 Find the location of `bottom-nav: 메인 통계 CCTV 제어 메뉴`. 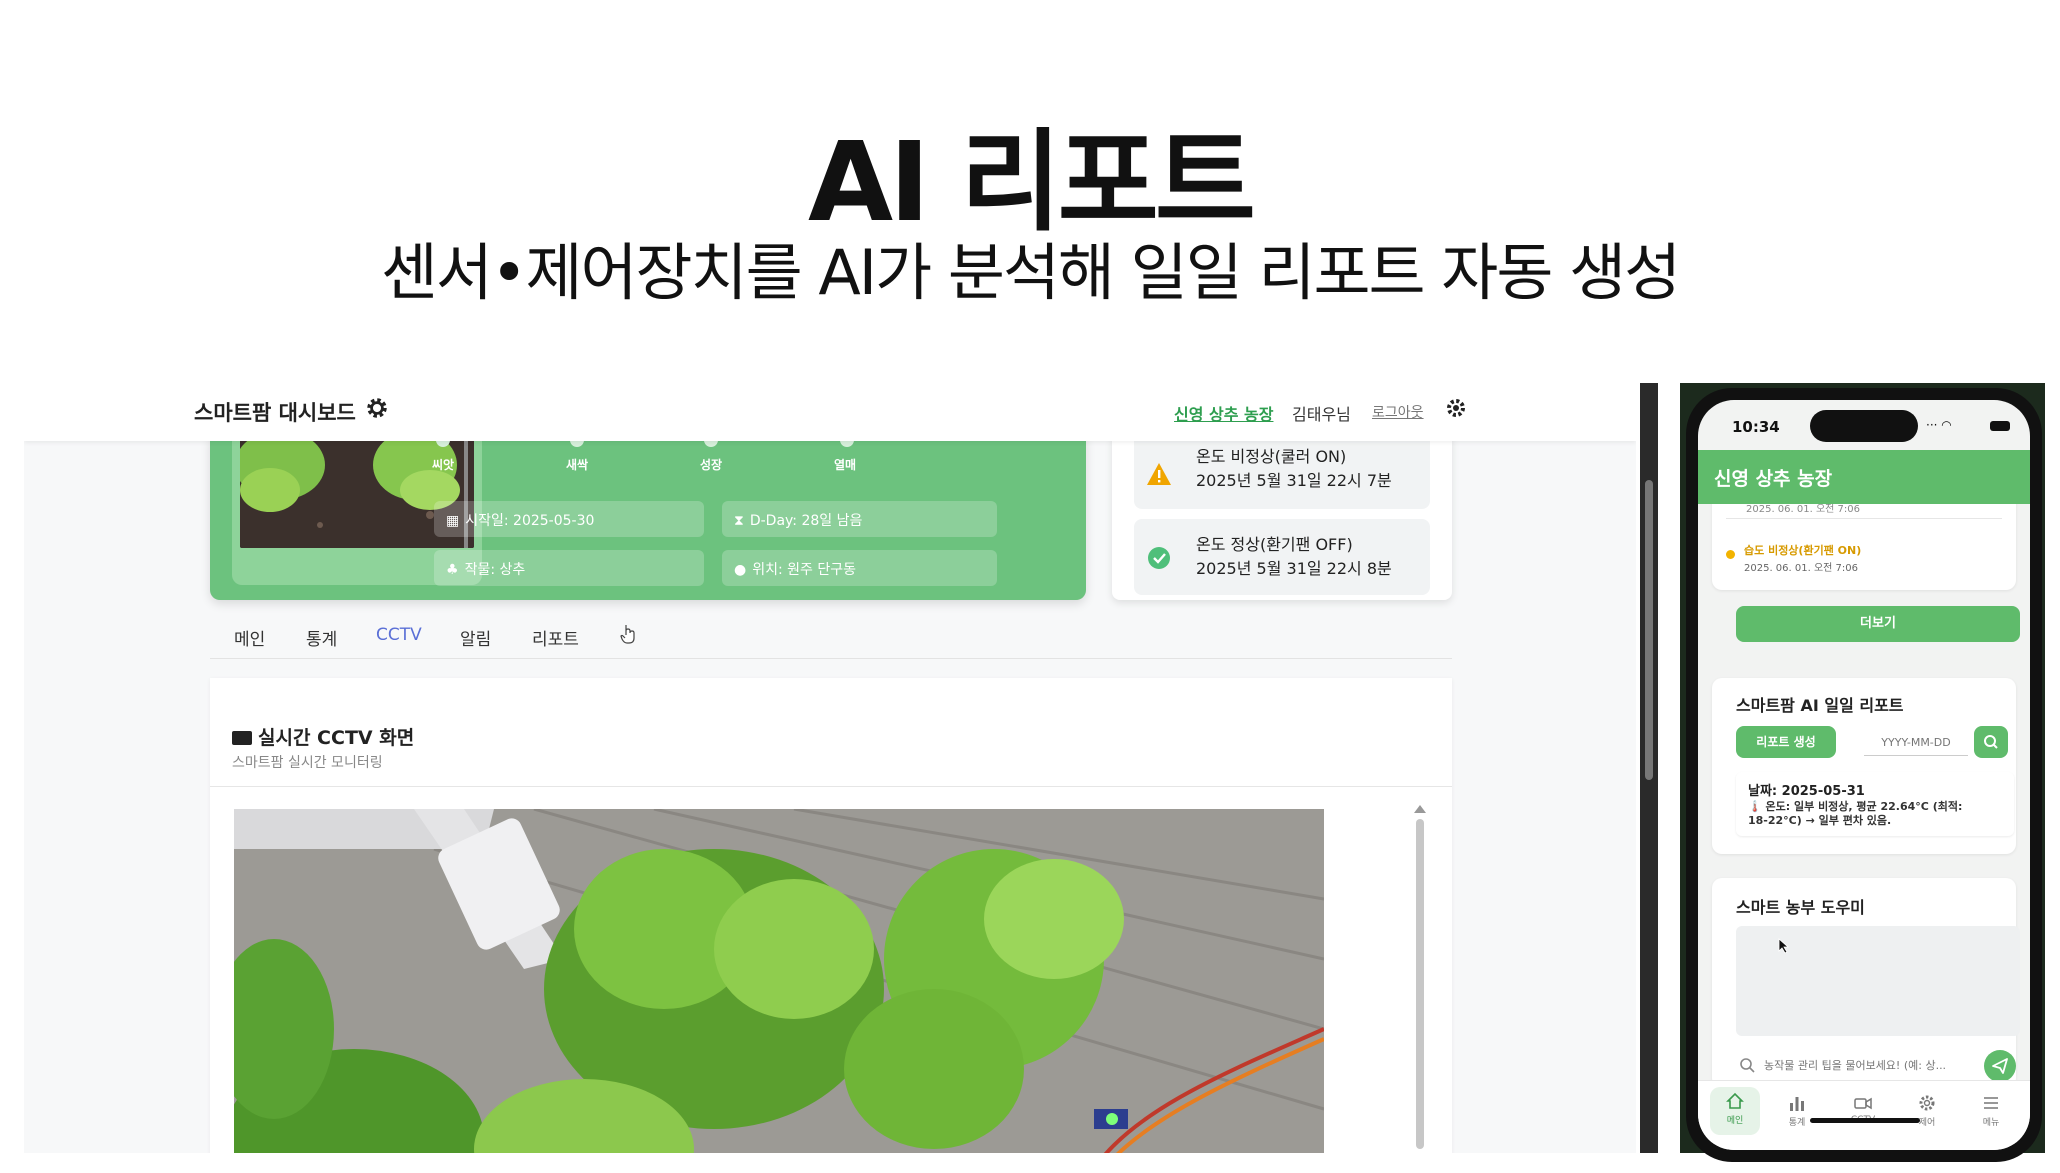

bottom-nav: 메인 통계 CCTV 제어 메뉴 is located at coordinates (1864, 1115).